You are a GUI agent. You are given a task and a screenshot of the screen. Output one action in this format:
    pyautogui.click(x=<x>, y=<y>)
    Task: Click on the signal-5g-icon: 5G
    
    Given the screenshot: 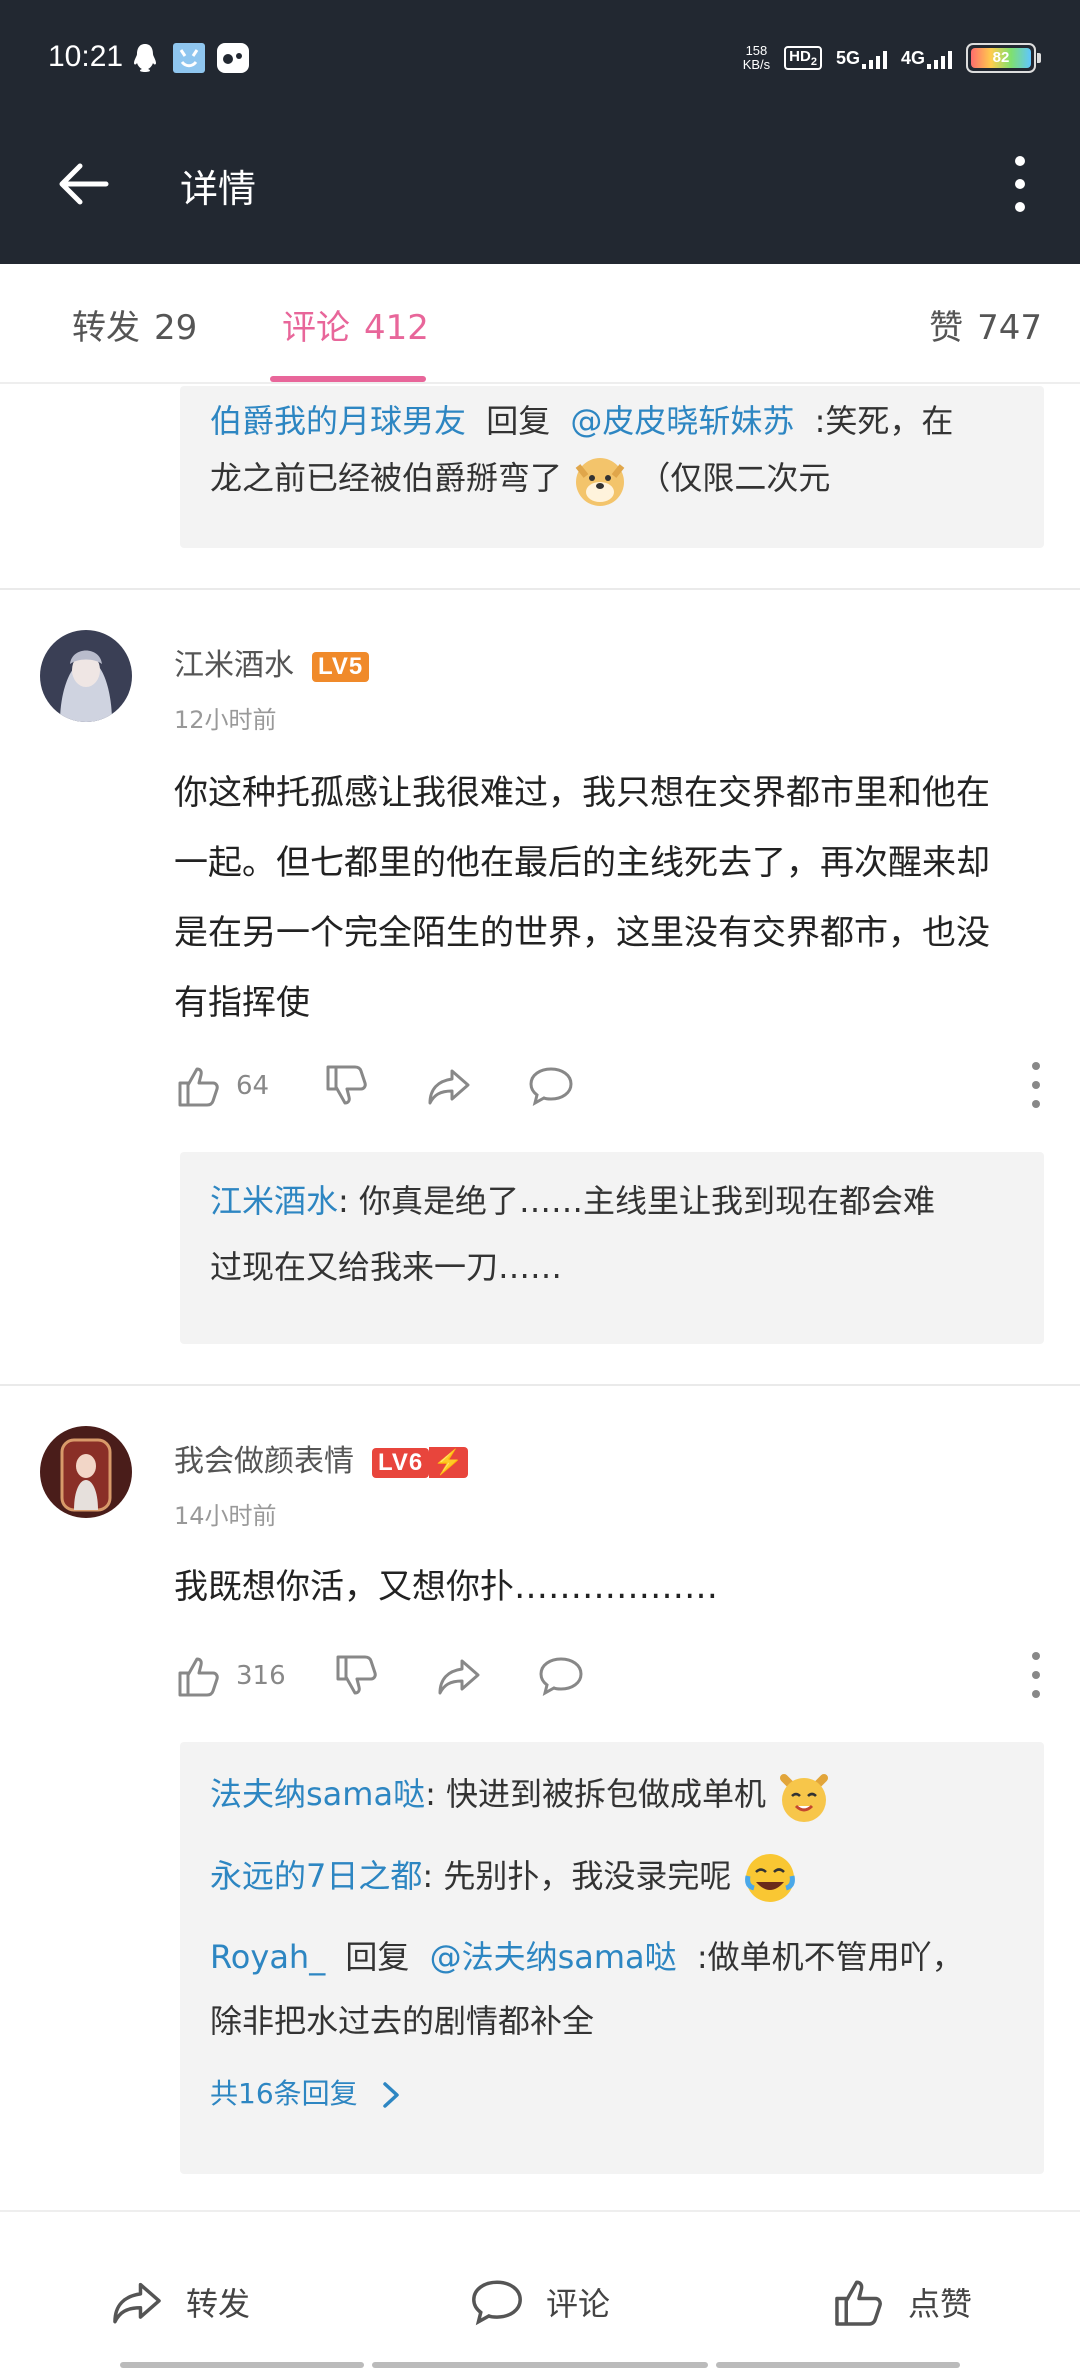 What is the action you would take?
    pyautogui.click(x=861, y=58)
    